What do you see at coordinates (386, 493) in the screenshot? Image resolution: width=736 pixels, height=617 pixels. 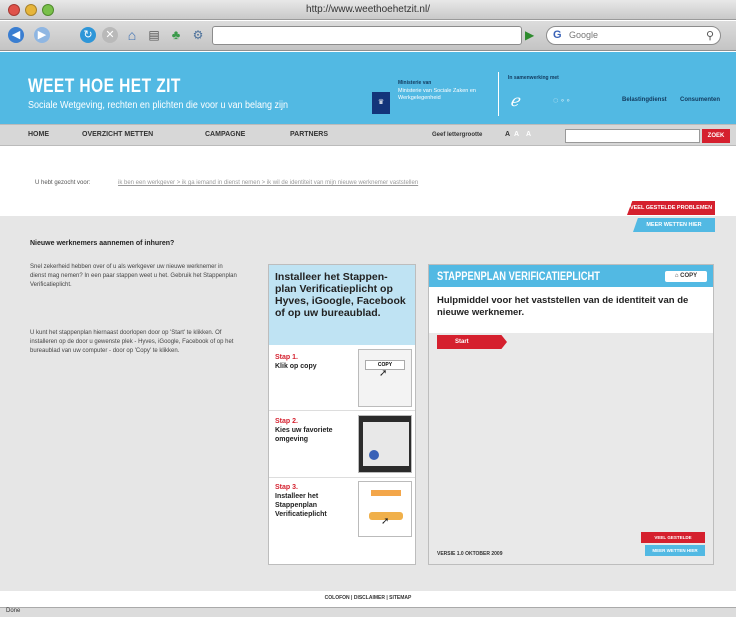 I see `widget-bar` at bounding box center [386, 493].